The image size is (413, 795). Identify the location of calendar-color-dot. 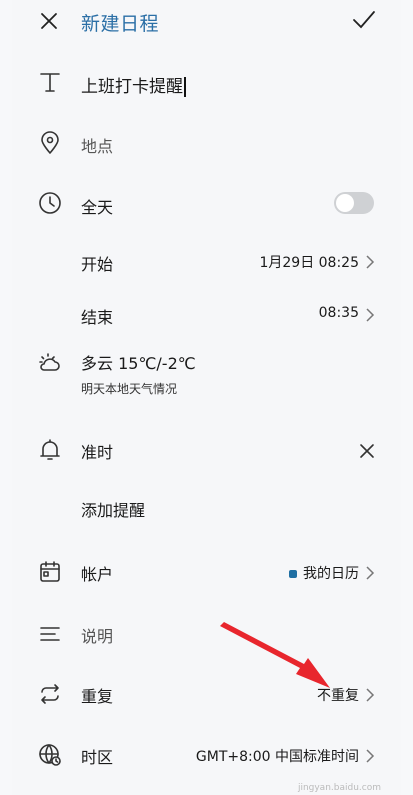
(293, 574).